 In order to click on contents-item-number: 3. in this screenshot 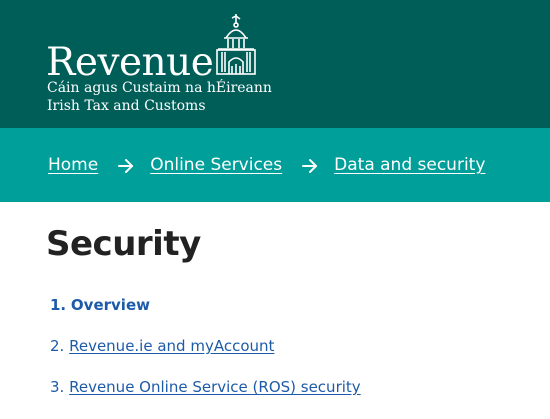, I will do `click(57, 387)`.